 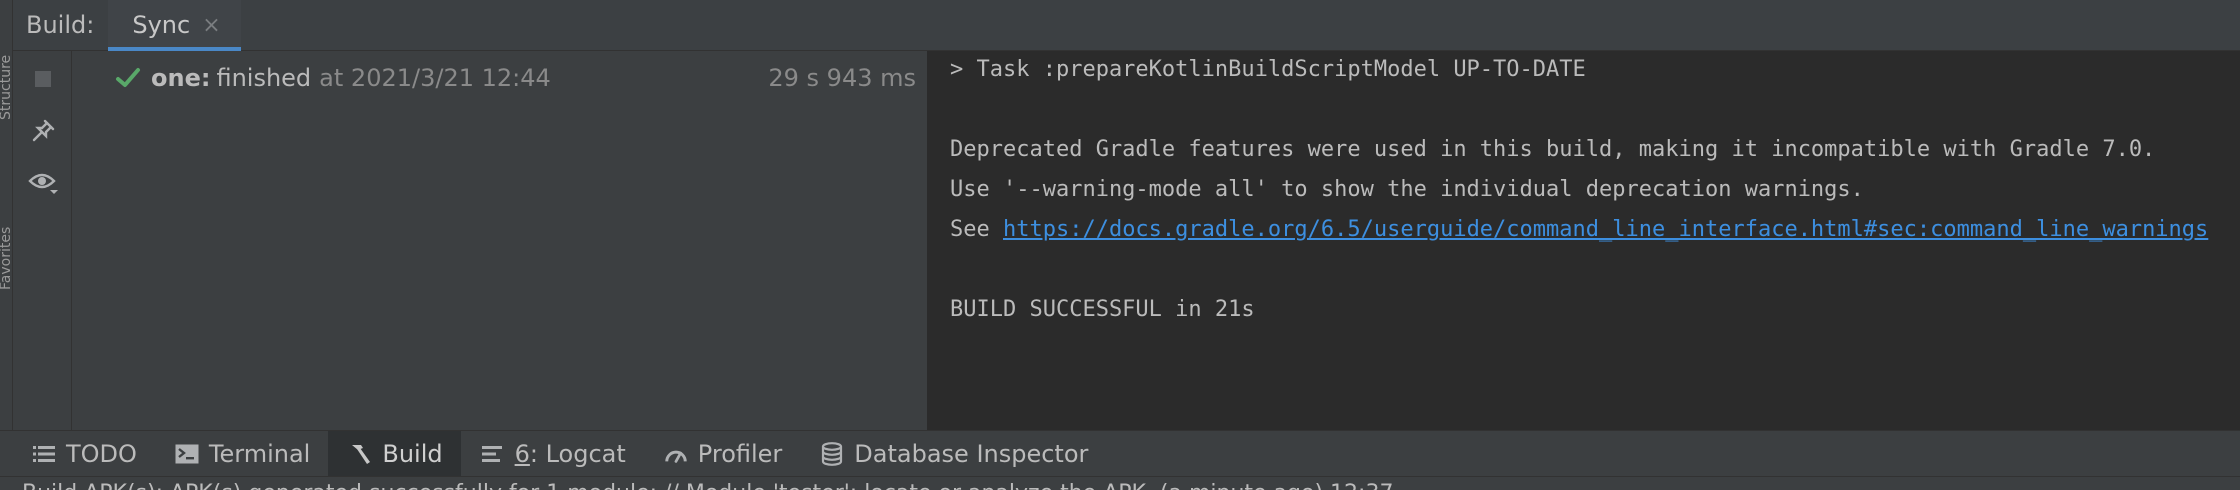 I want to click on tab-logcat-label: : Logcat, so click(x=577, y=453).